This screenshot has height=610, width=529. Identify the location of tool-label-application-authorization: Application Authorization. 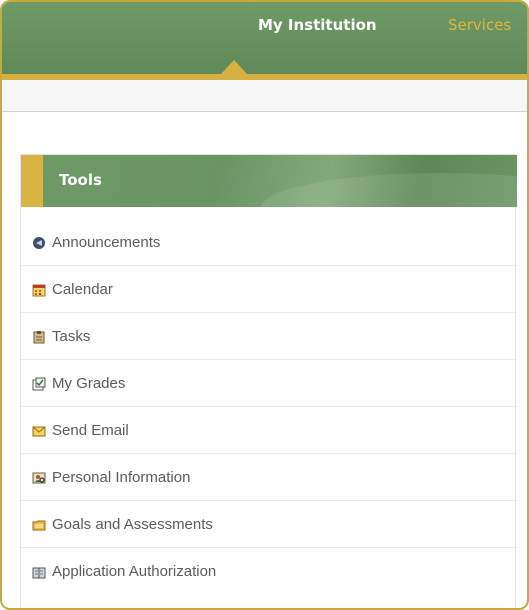
(134, 571).